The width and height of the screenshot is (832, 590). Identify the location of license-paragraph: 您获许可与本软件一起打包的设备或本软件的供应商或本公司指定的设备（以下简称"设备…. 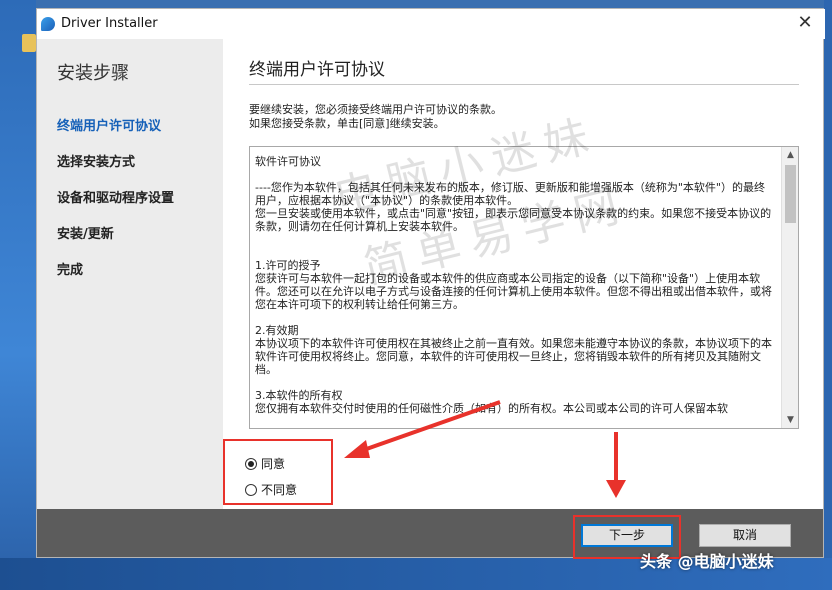
(513, 291).